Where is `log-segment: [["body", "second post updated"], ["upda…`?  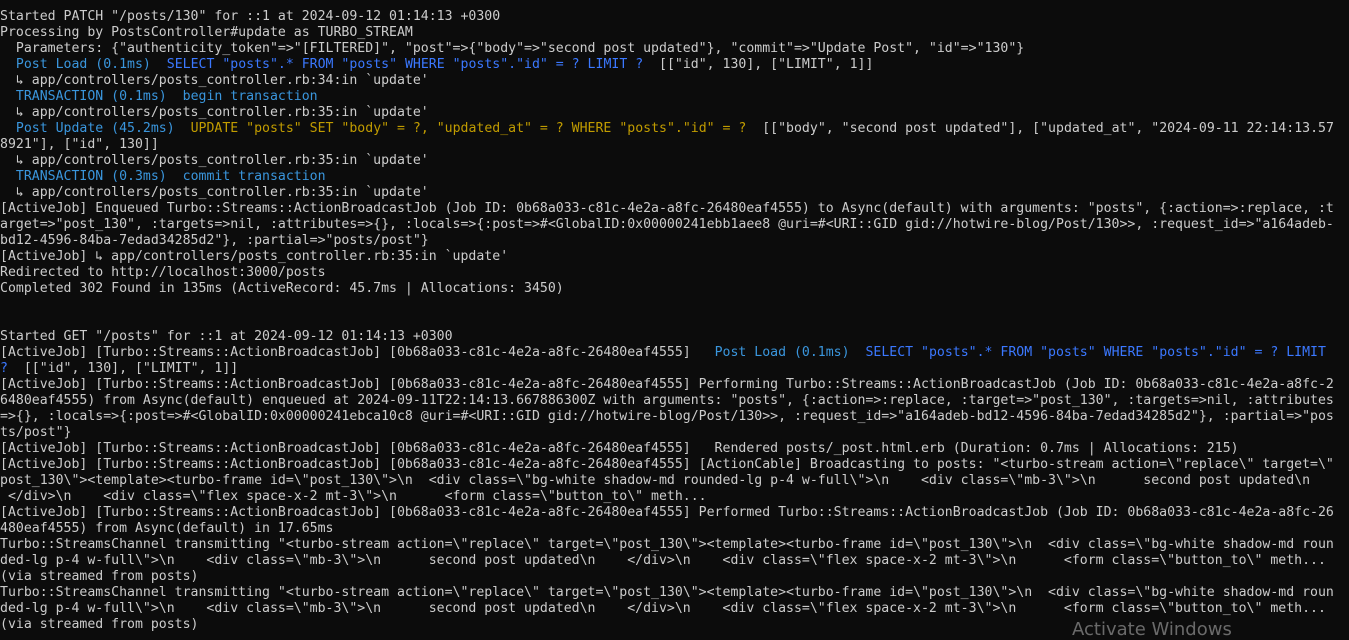 log-segment: [["body", "second post updated"], ["upda… is located at coordinates (1040, 128).